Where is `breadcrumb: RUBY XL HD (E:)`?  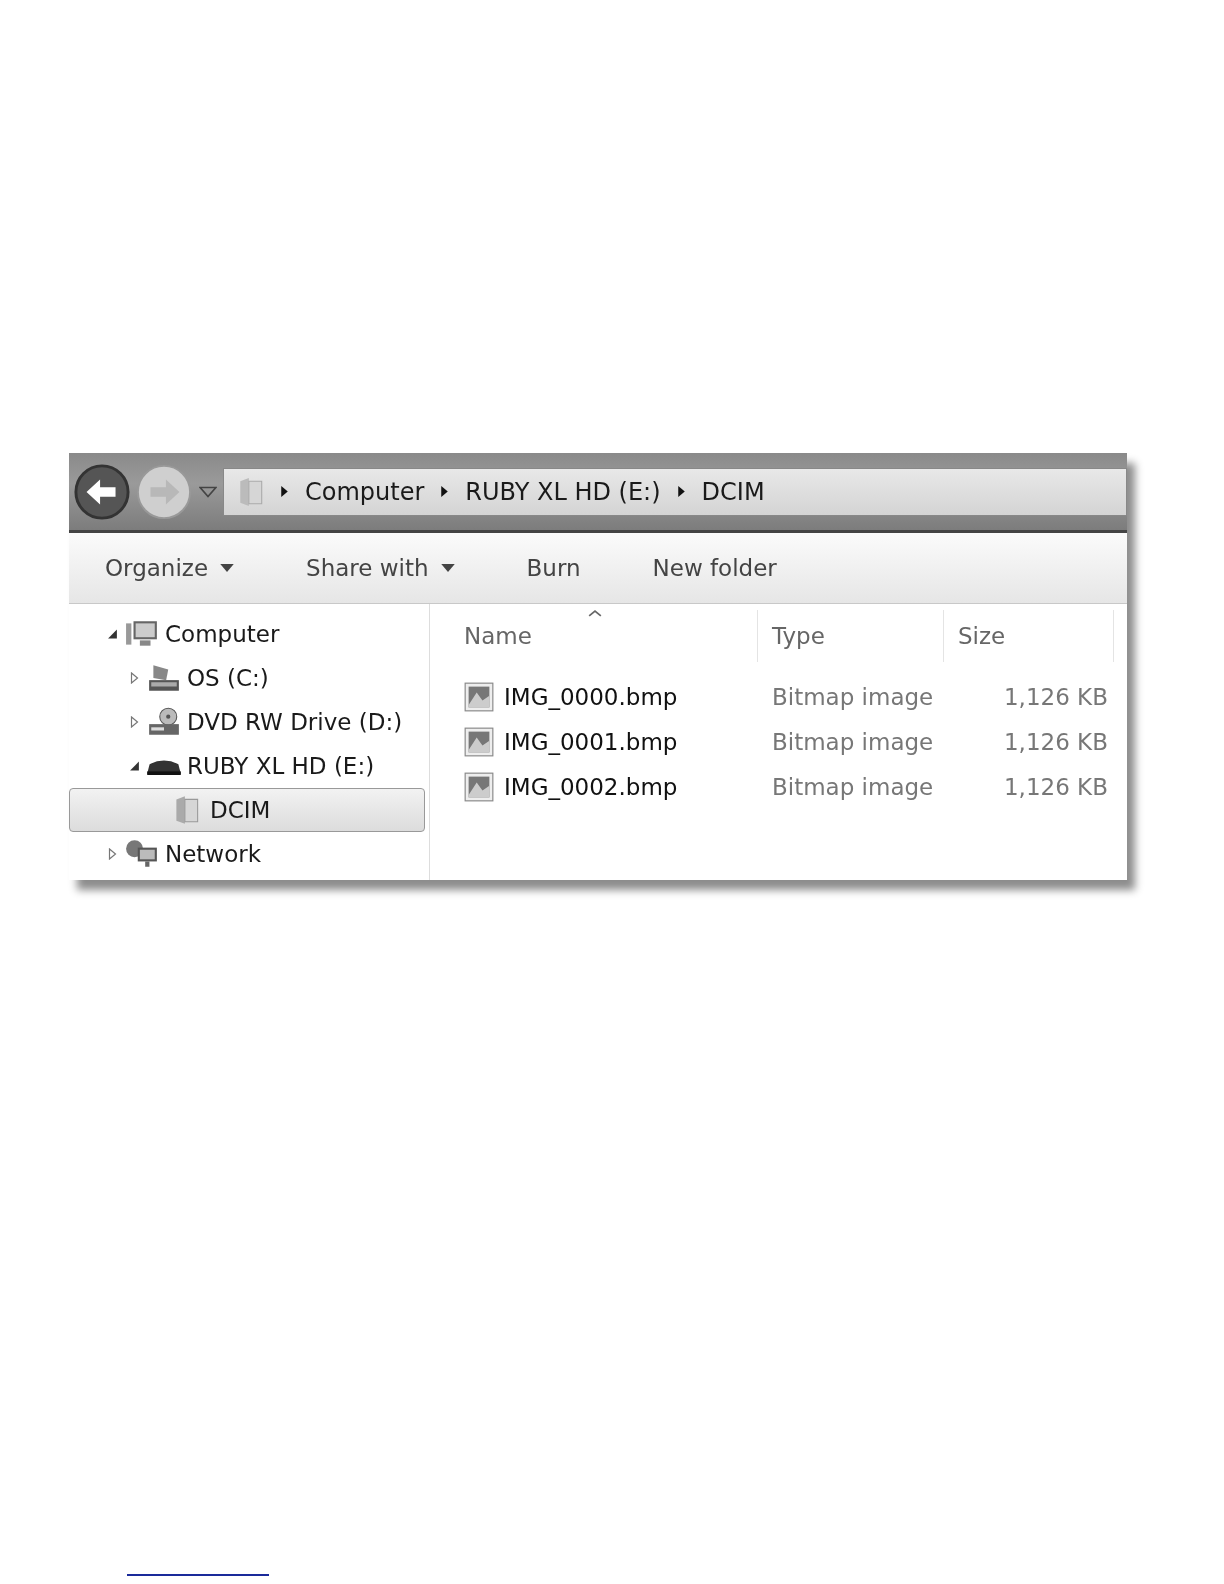
breadcrumb: RUBY XL HD (E:) is located at coordinates (563, 491).